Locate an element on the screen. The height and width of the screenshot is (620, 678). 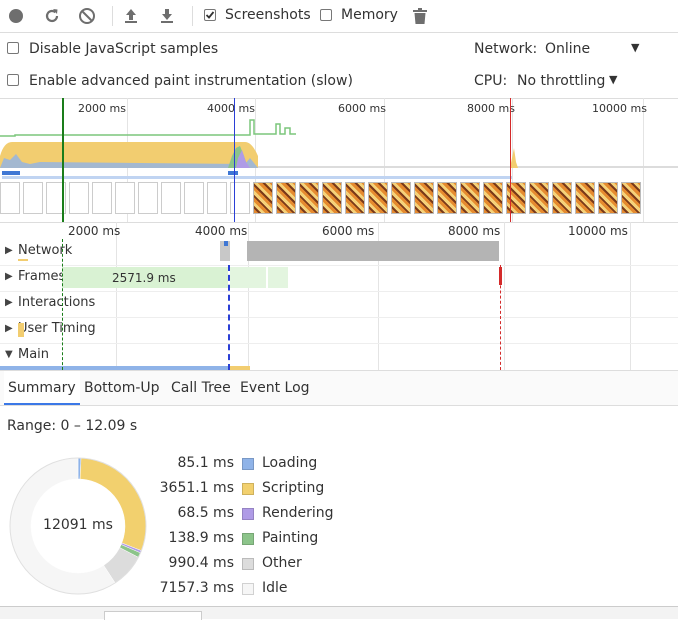
dom-content-loaded-marker is located at coordinates (229, 317).